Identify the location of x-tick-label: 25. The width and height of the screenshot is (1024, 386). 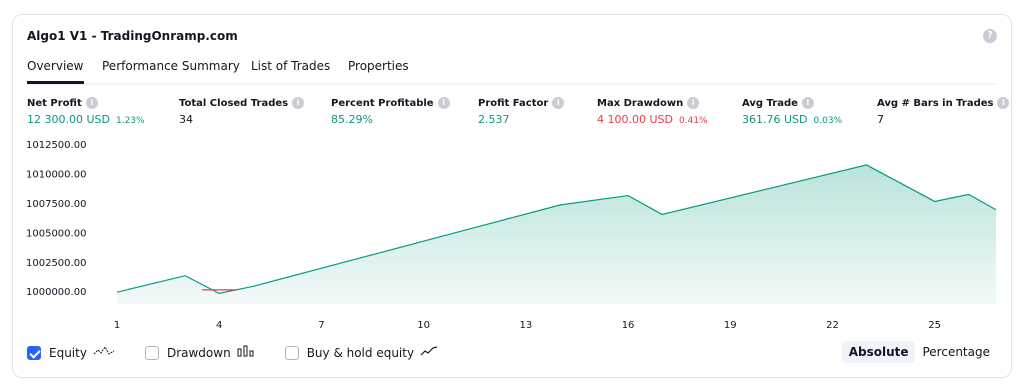
(934, 325).